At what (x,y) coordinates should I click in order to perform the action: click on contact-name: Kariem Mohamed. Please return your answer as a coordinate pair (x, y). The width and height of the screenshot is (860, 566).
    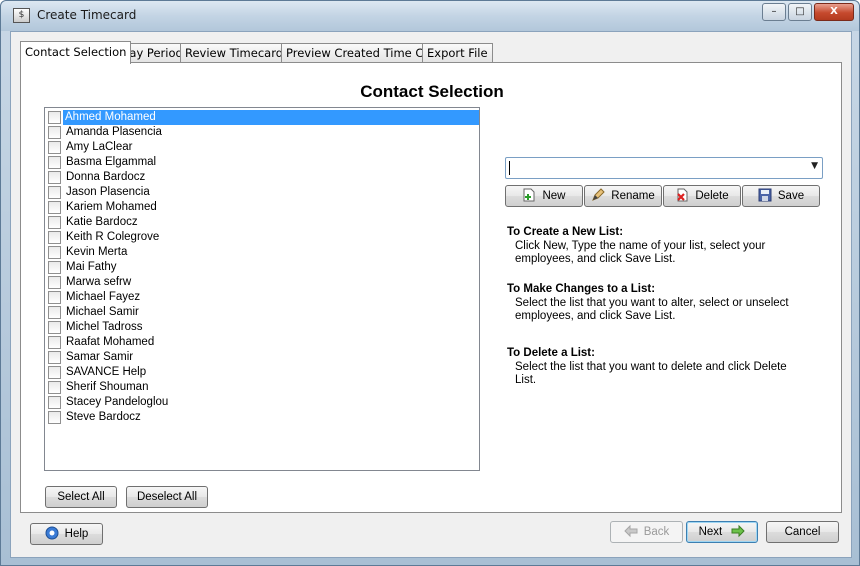
    Looking at the image, I should click on (111, 207).